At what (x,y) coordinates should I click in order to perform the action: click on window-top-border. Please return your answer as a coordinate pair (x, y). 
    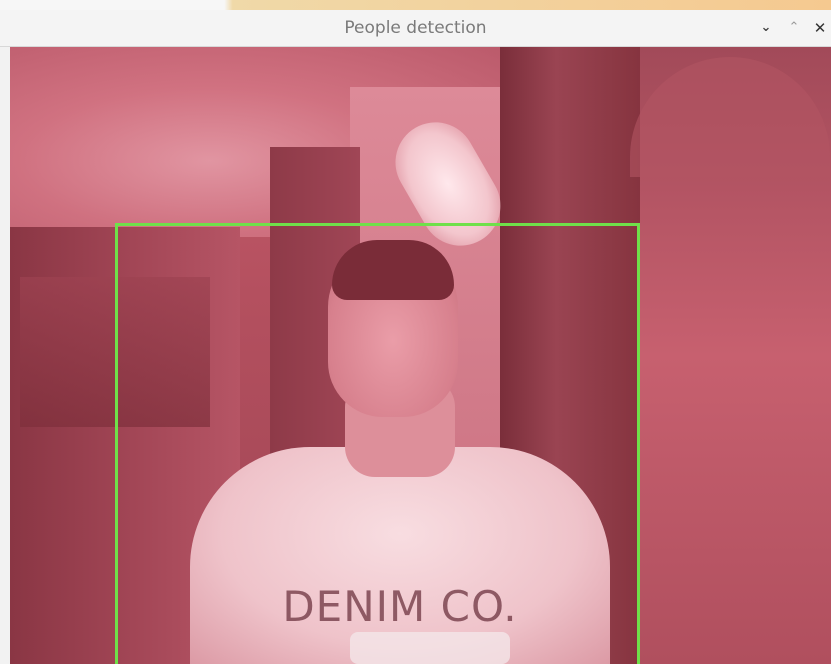
    Looking at the image, I should click on (415, 5).